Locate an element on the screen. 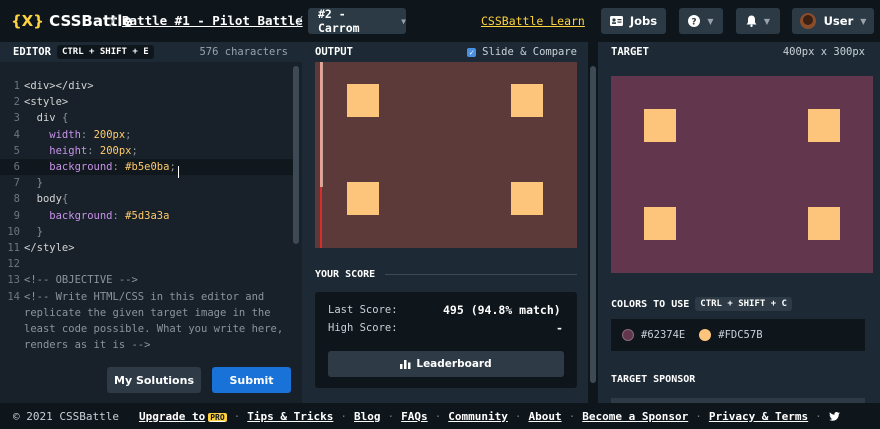 The height and width of the screenshot is (429, 880). submit-button: Submit is located at coordinates (251, 380).